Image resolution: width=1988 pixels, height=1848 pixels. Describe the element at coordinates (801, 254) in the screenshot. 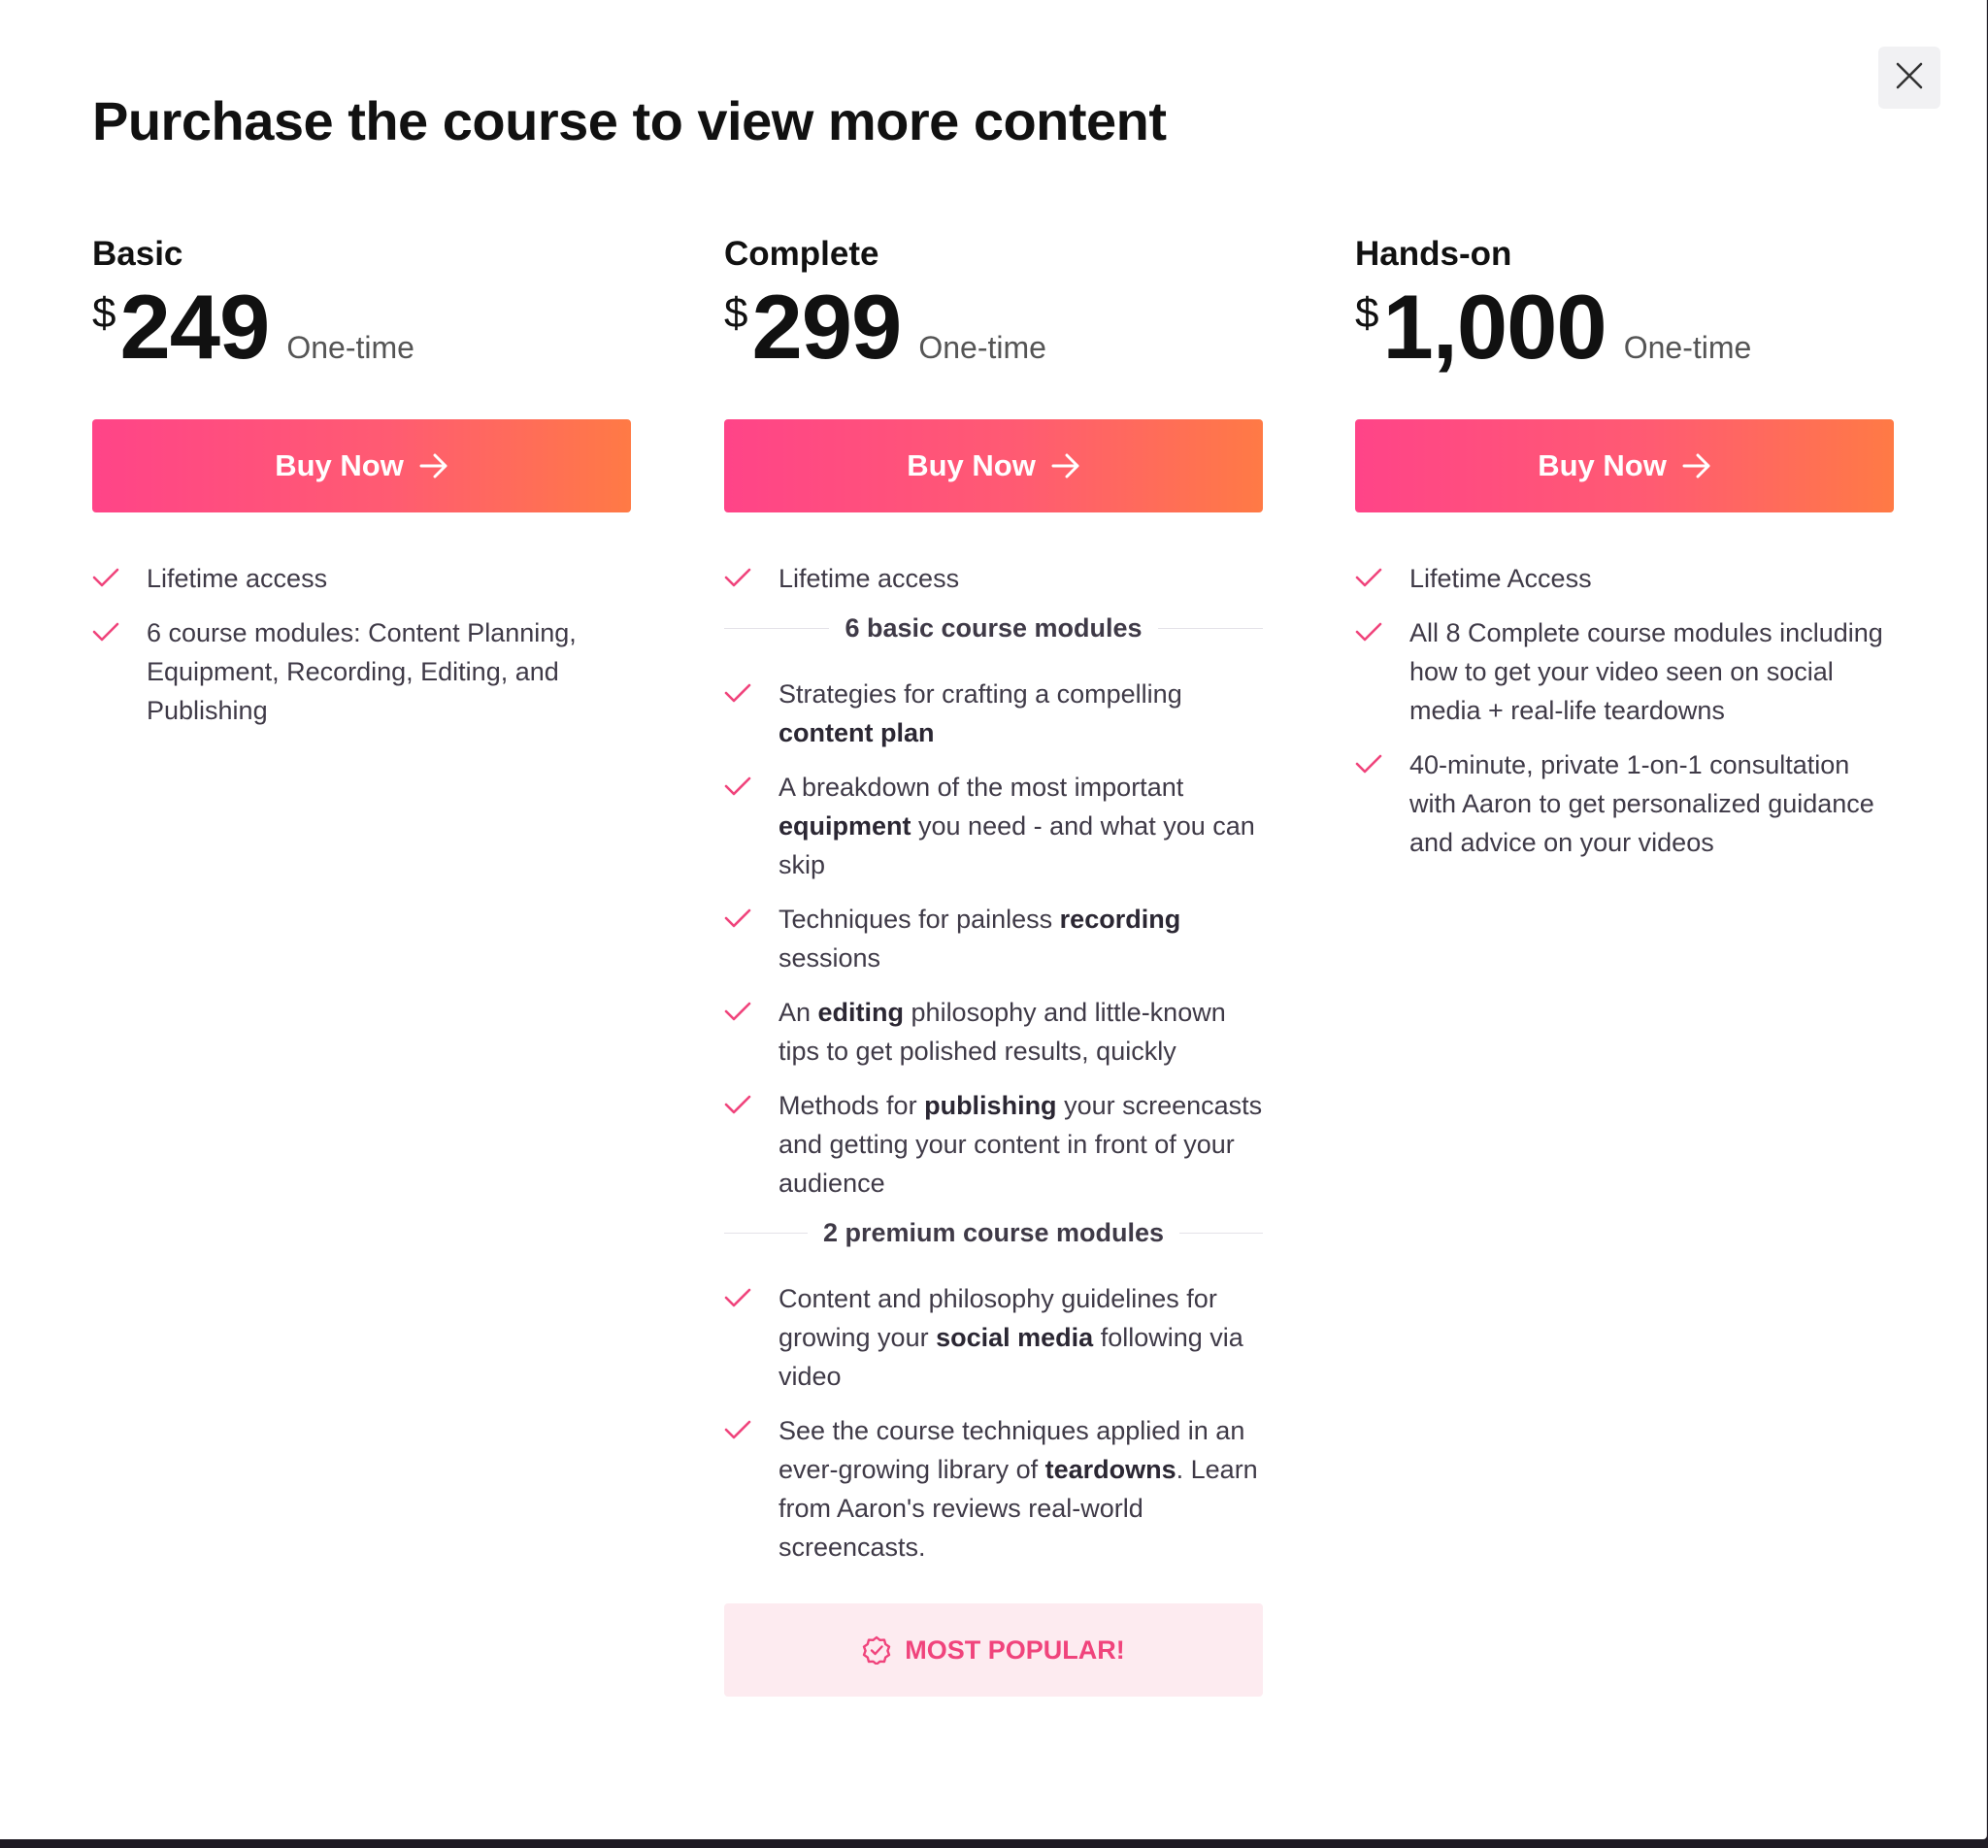

I see `plan-name: Complete` at that location.